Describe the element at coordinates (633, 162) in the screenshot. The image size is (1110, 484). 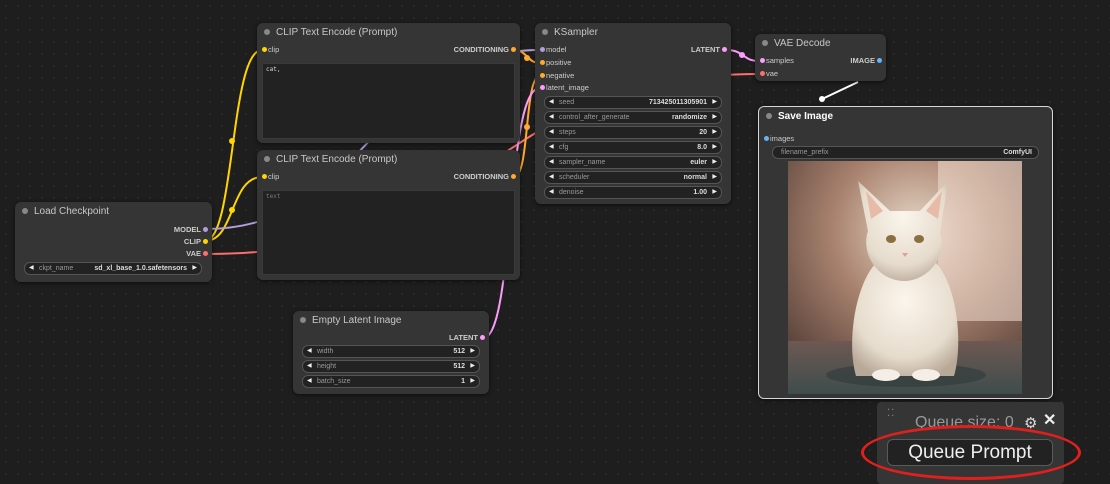
I see `widget-sampler-name: ◀ sampler_name euler ▶` at that location.